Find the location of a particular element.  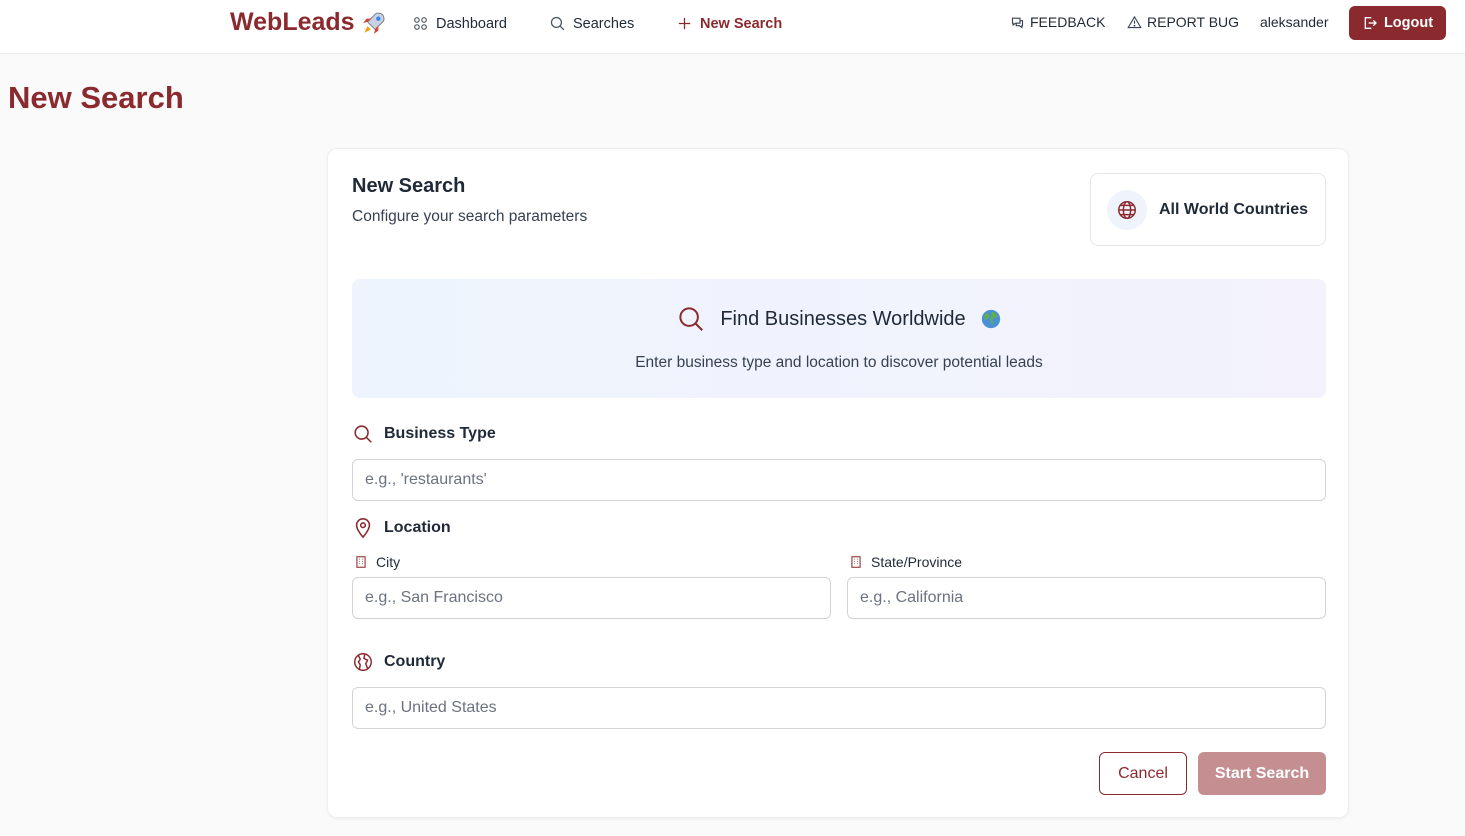

state-label: State/Province is located at coordinates (905, 562).